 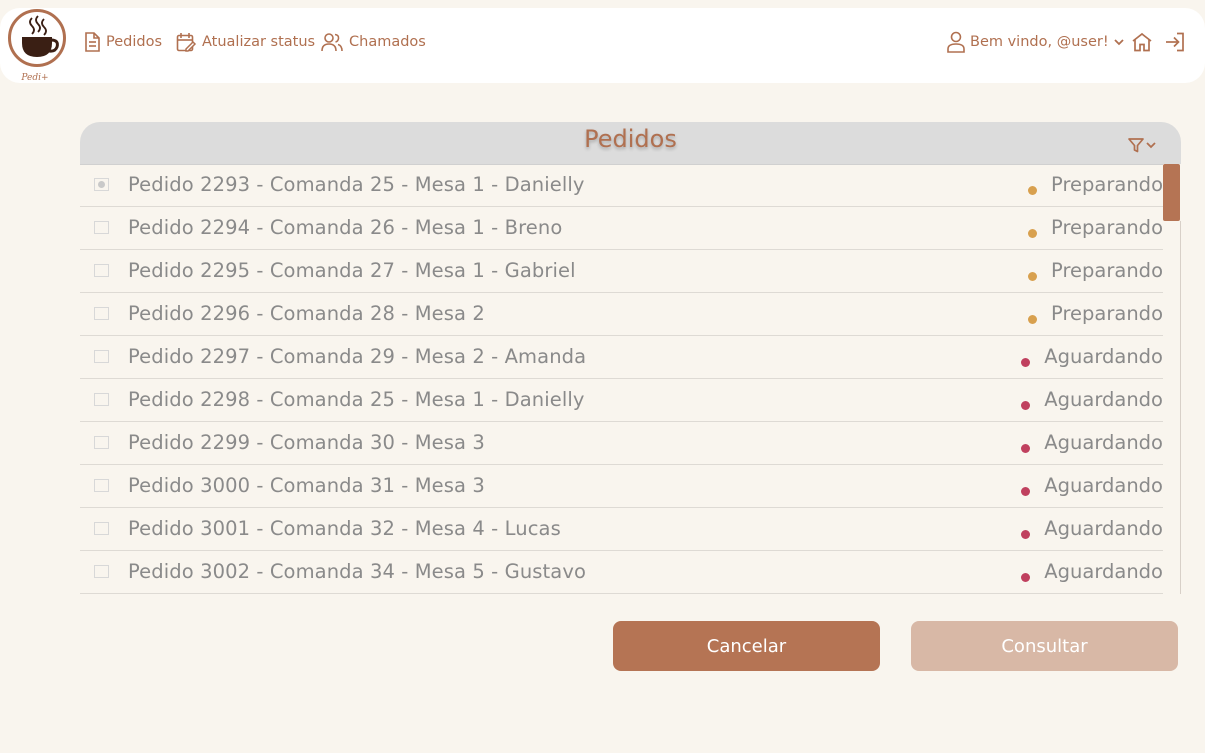 I want to click on users-icon, so click(x=332, y=42).